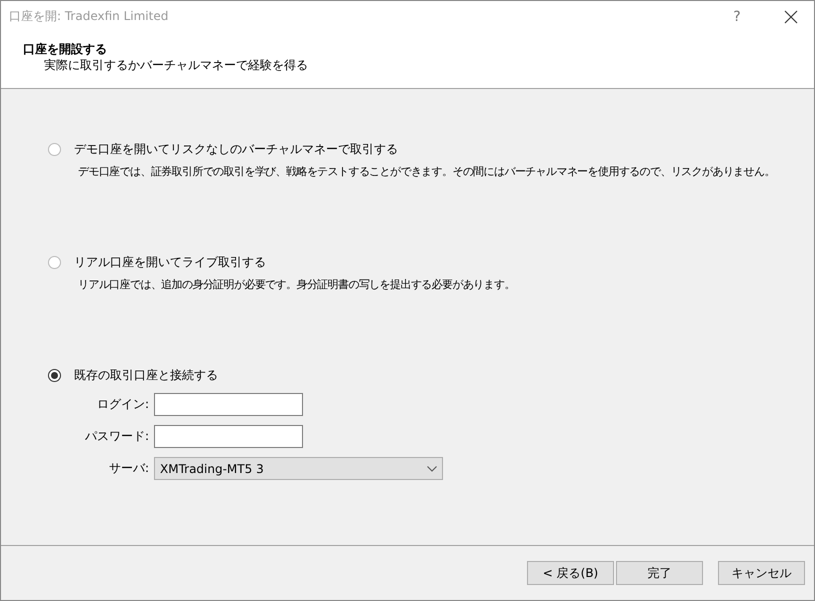  Describe the element at coordinates (236, 149) in the screenshot. I see `option-label: デモ口座を開いてリスクなしのバーチャルマネーで取引する` at that location.